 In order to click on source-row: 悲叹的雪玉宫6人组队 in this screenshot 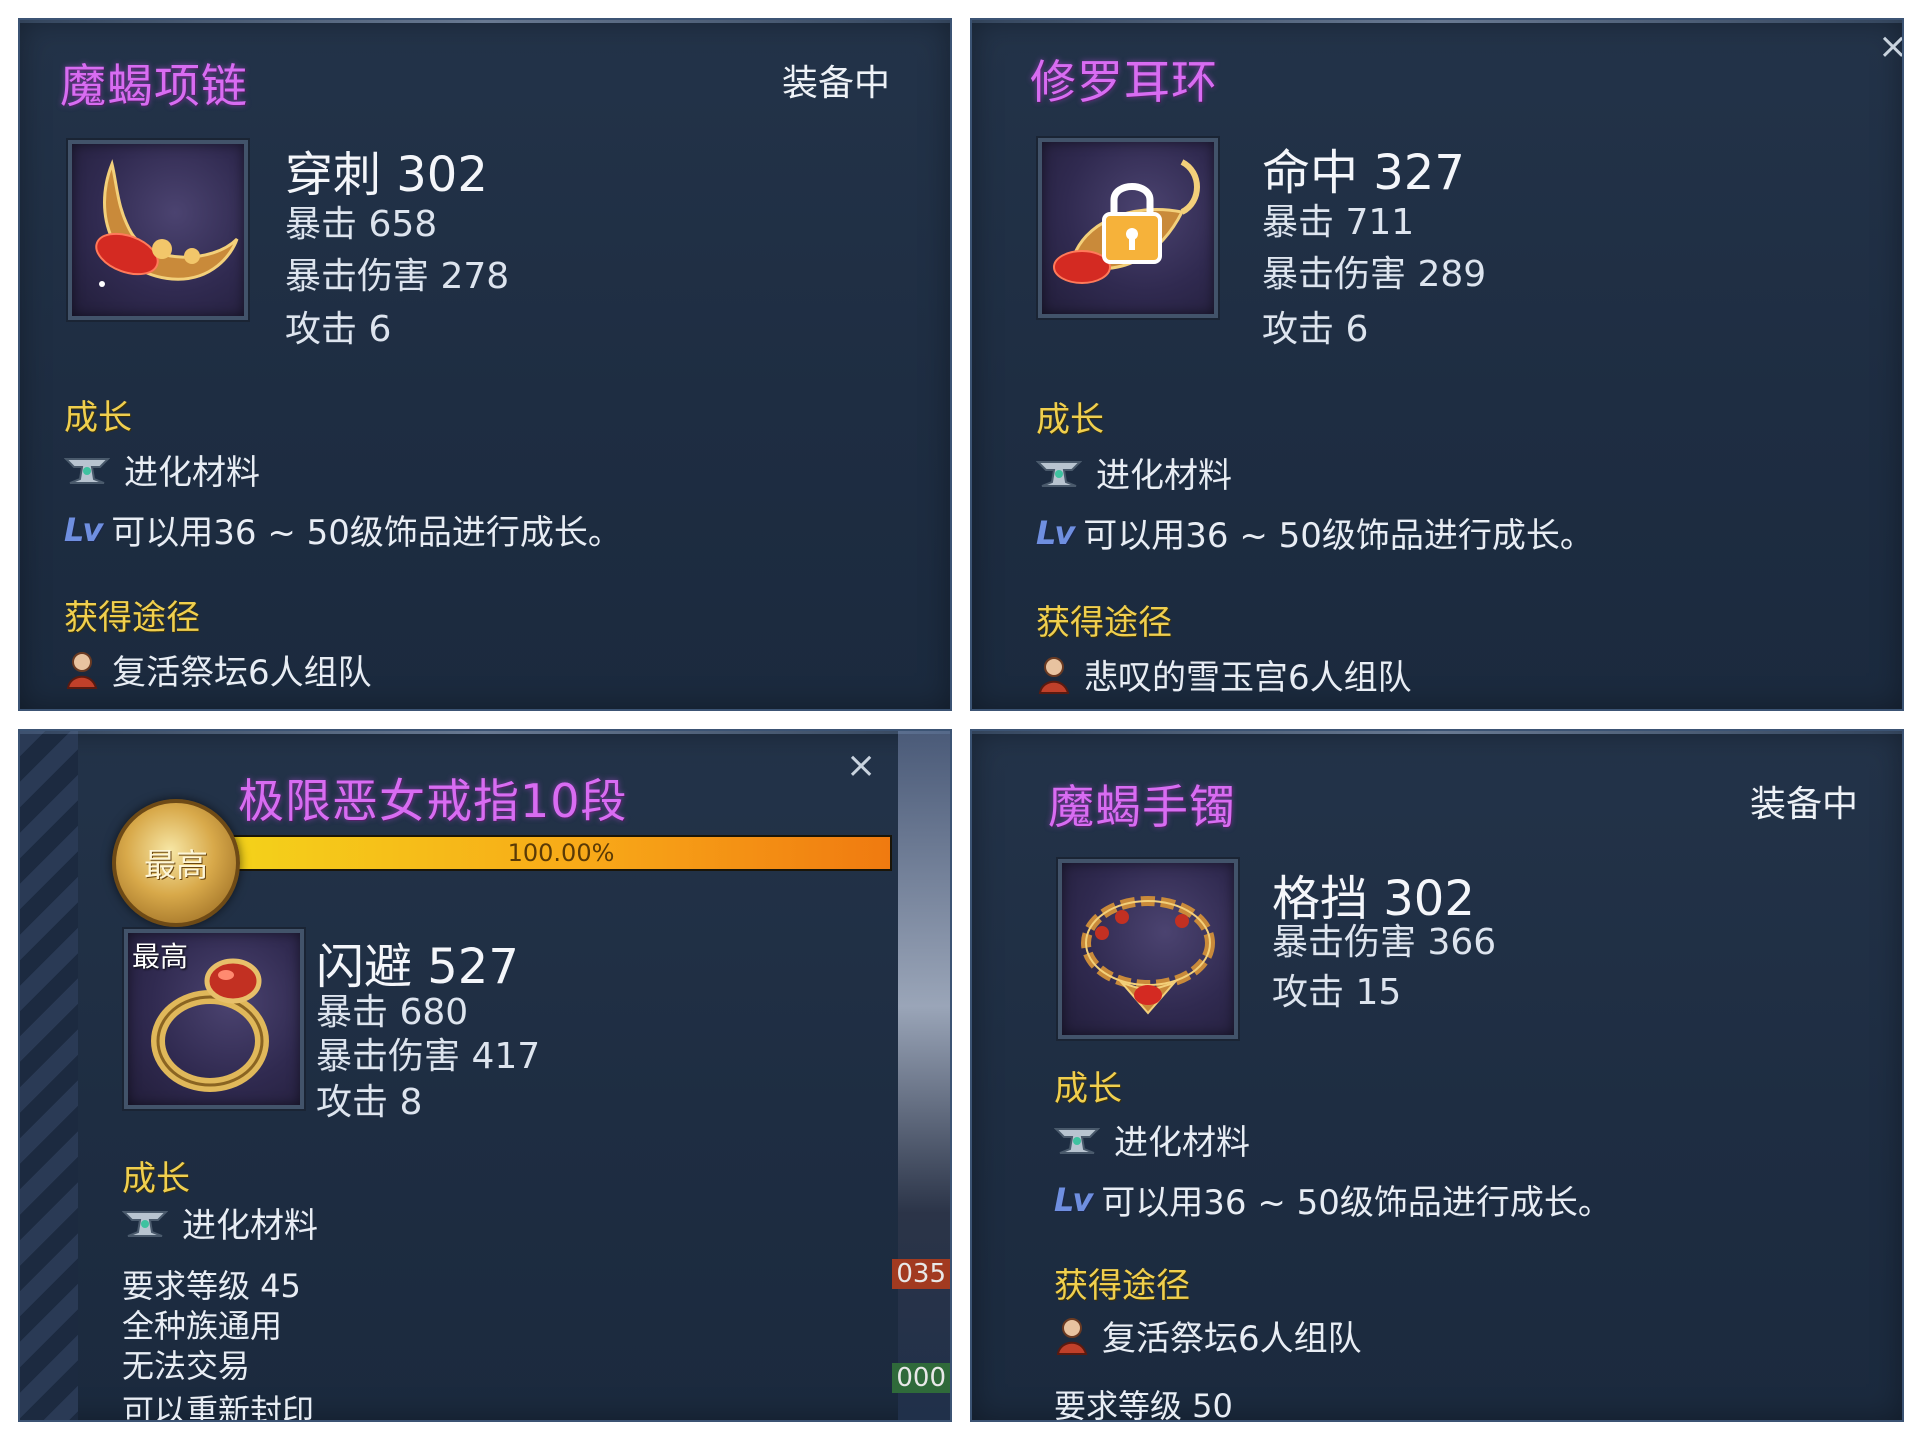, I will do `click(1224, 674)`.